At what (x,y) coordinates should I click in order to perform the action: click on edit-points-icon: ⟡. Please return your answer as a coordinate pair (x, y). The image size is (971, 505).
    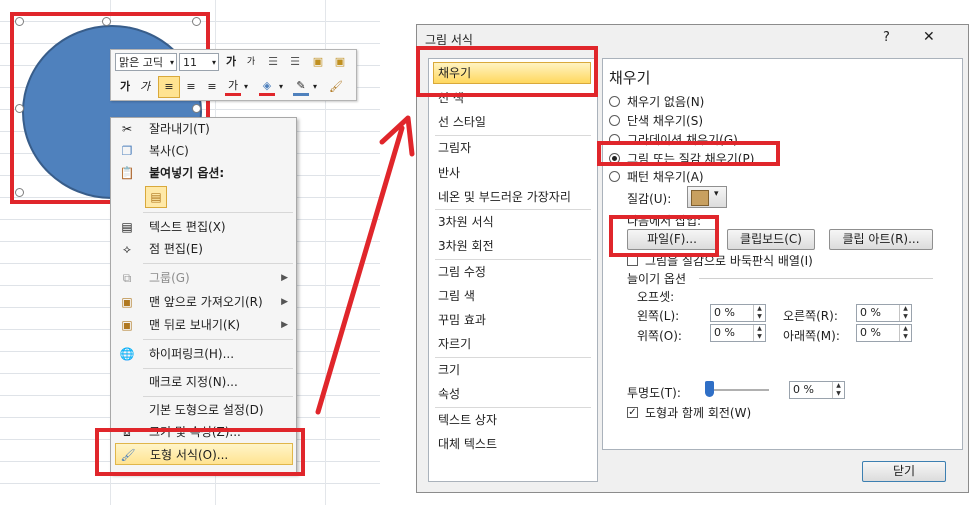
    Looking at the image, I should click on (127, 249).